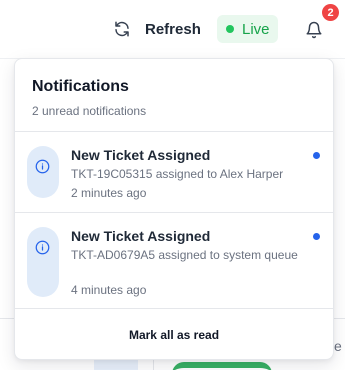 This screenshot has height=370, width=345. What do you see at coordinates (89, 111) in the screenshot?
I see `notifications-subtitle: 2 unread notifications` at bounding box center [89, 111].